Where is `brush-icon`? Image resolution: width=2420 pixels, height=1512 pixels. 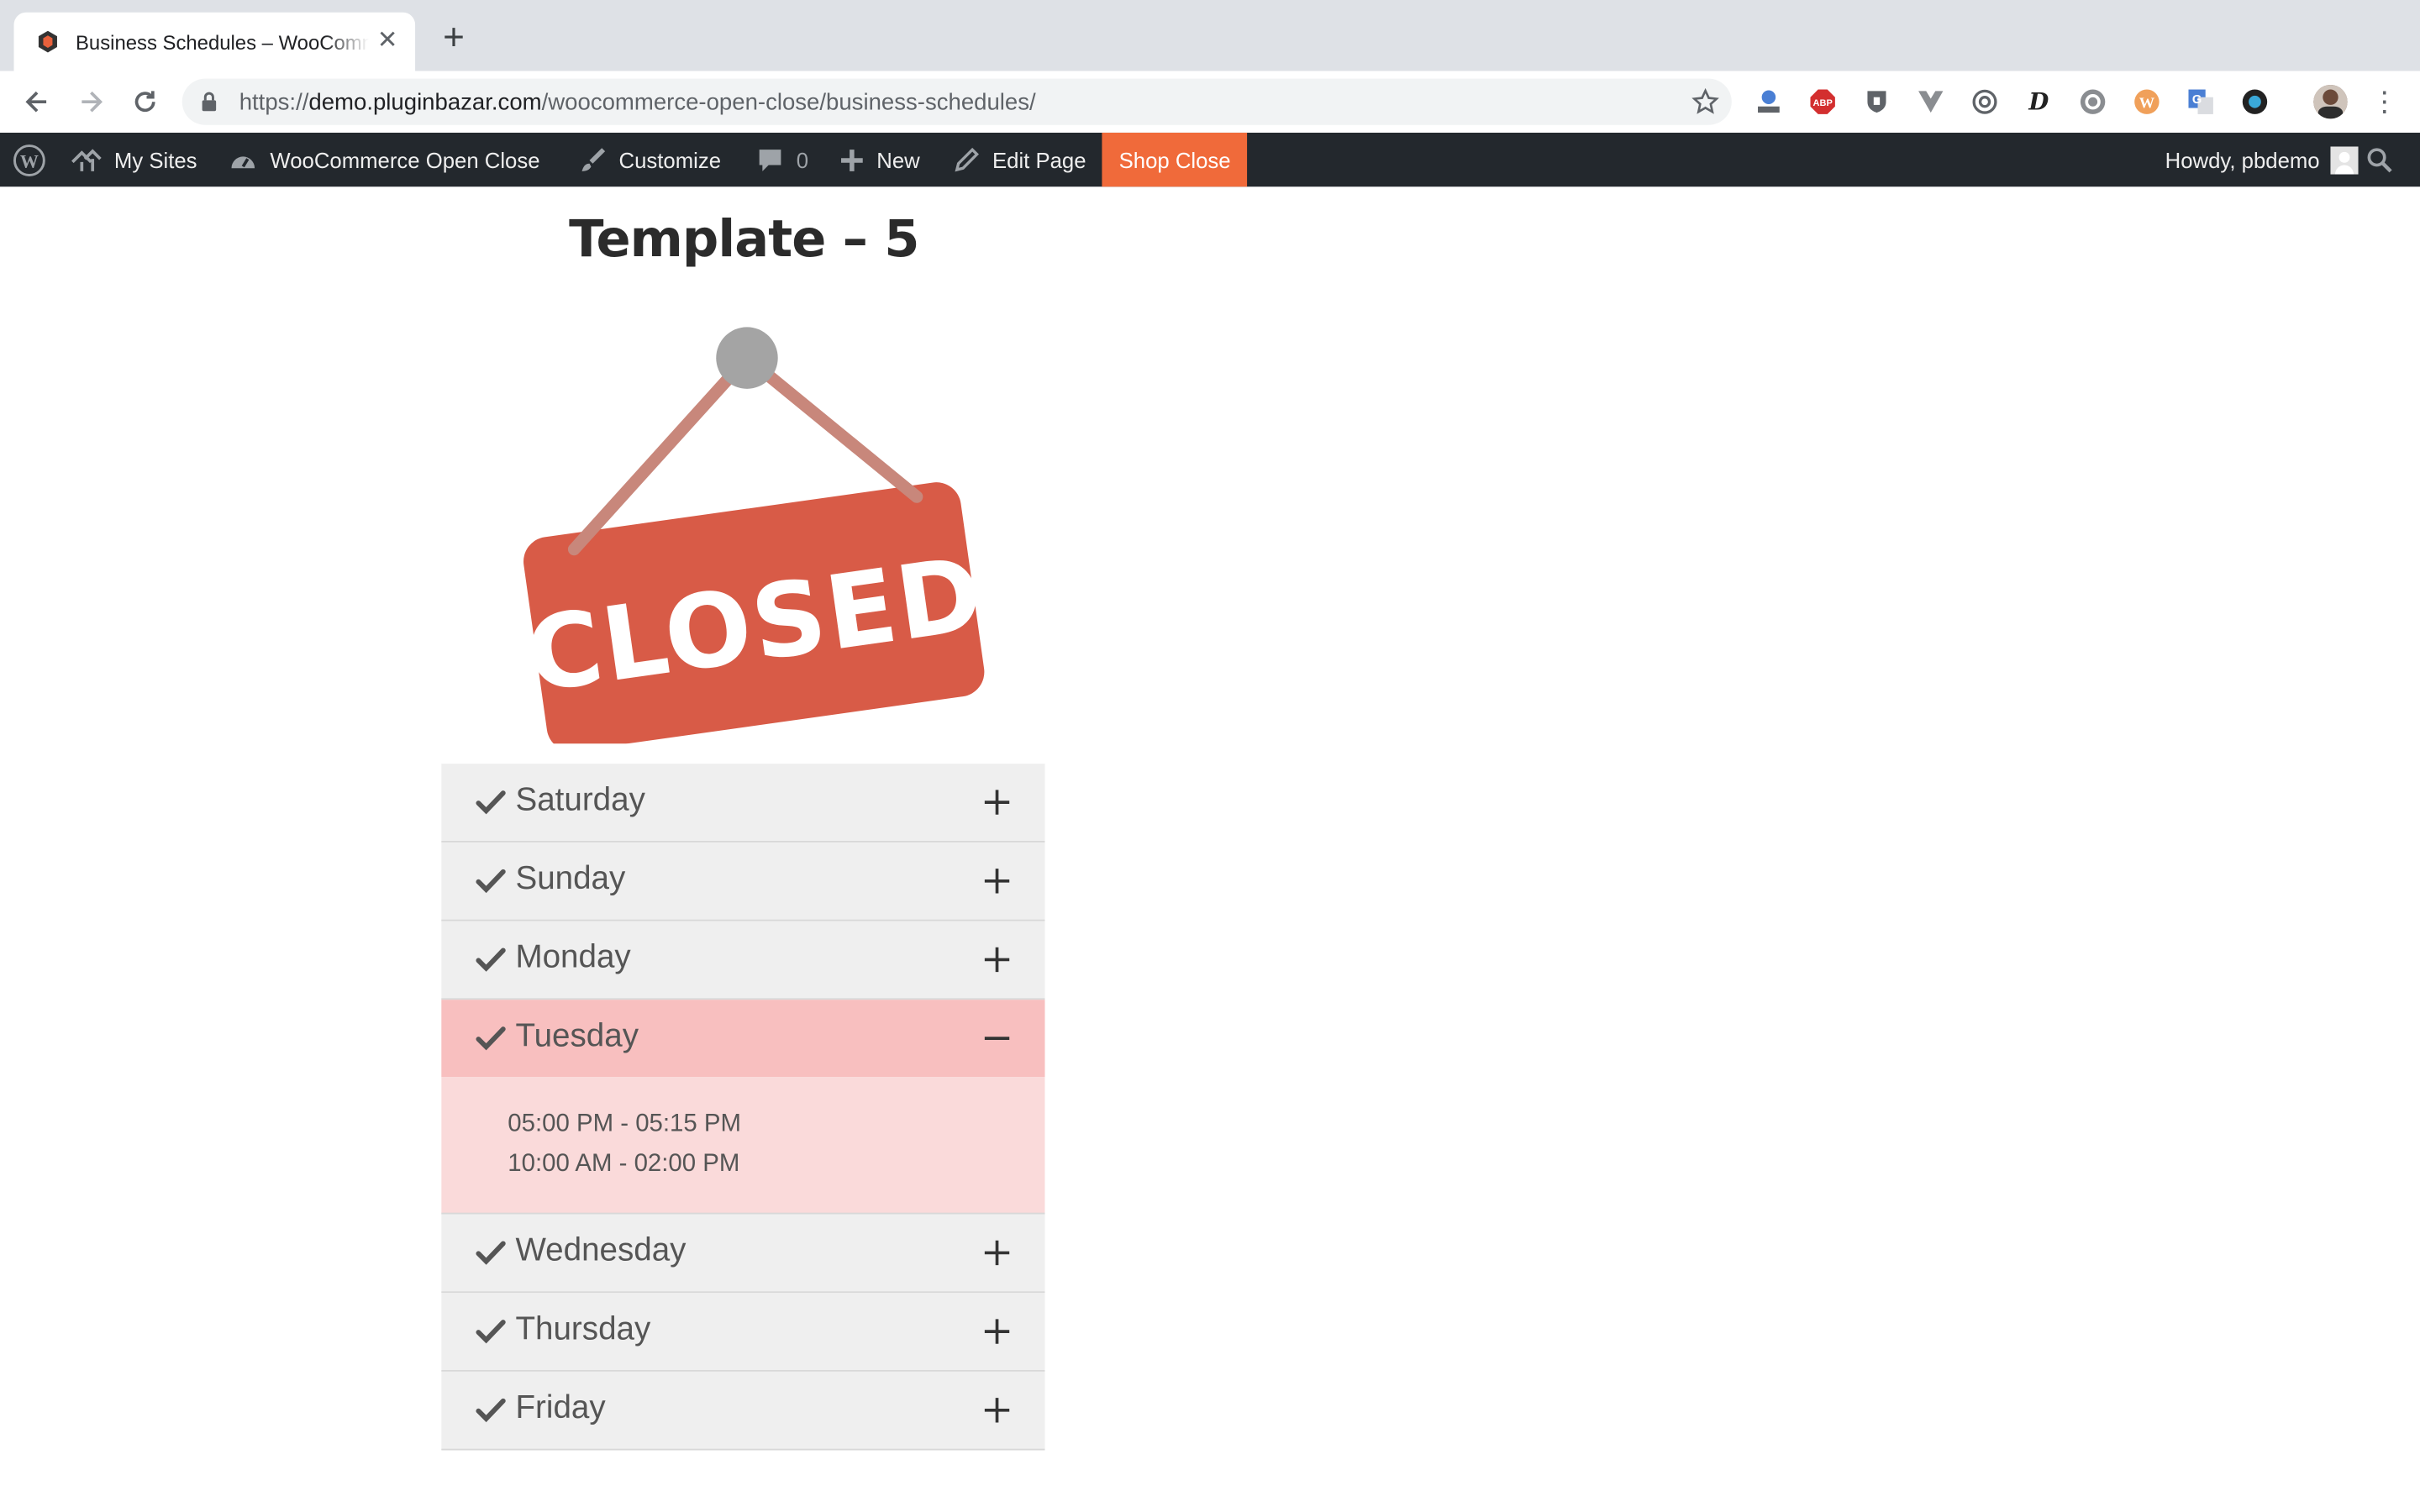
brush-icon is located at coordinates (593, 159).